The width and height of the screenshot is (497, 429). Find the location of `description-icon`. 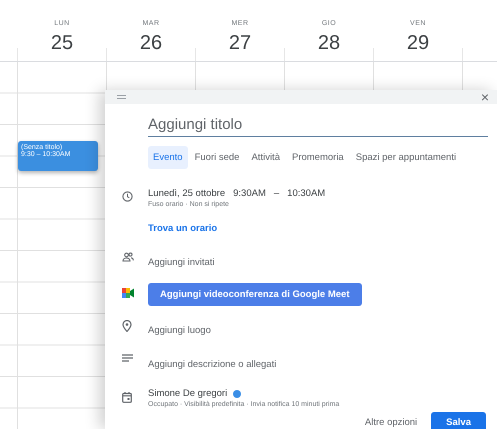

description-icon is located at coordinates (127, 358).